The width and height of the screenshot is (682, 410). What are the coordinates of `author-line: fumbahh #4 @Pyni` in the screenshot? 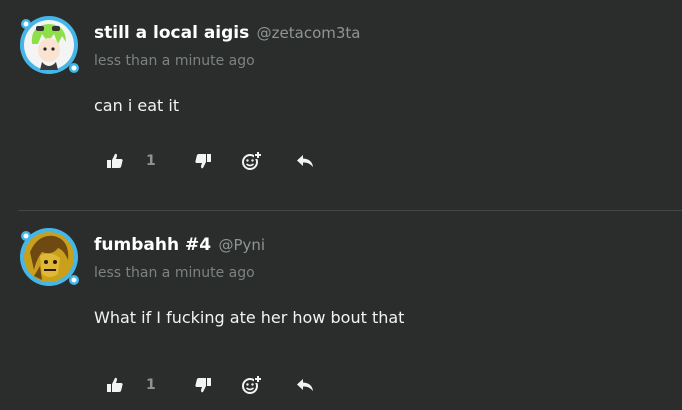 It's located at (179, 245).